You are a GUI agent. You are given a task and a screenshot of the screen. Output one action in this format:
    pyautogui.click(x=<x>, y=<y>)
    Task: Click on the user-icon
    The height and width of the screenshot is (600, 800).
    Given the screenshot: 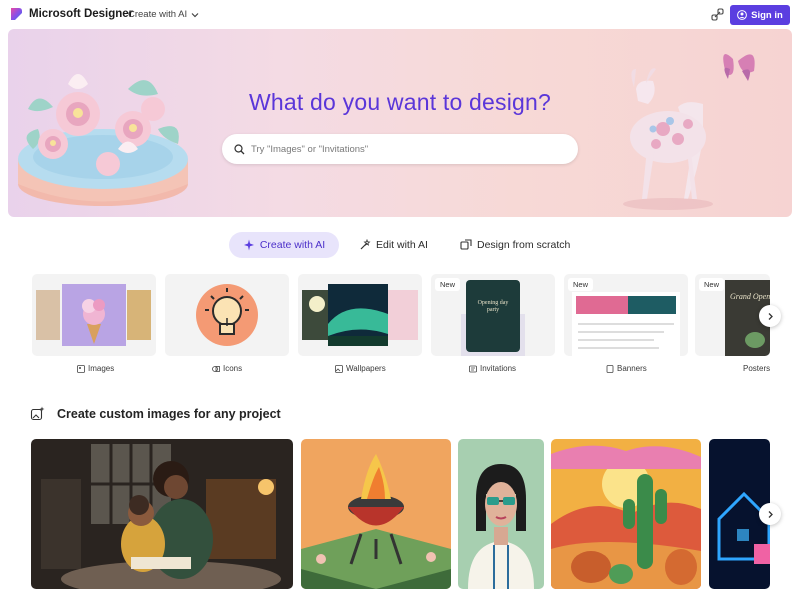 What is the action you would take?
    pyautogui.click(x=742, y=15)
    